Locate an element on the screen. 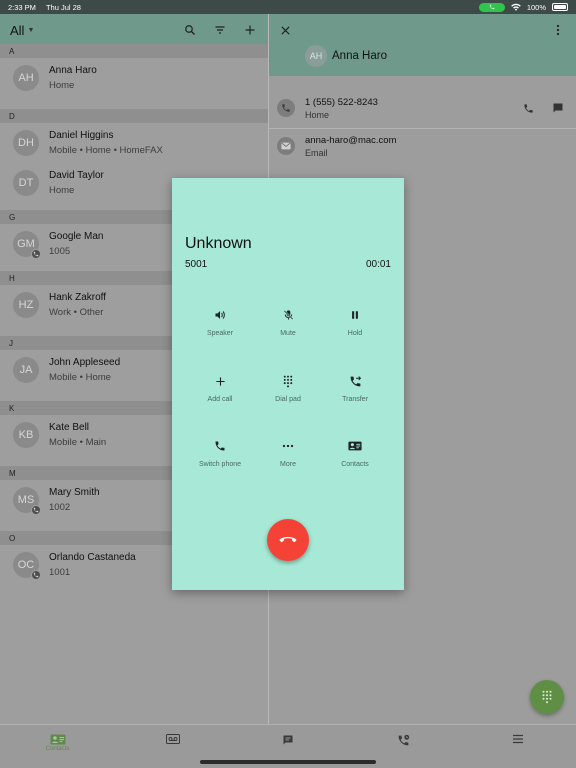 Image resolution: width=576 pixels, height=768 pixels. contact-subtitle: 1002 is located at coordinates (60, 507).